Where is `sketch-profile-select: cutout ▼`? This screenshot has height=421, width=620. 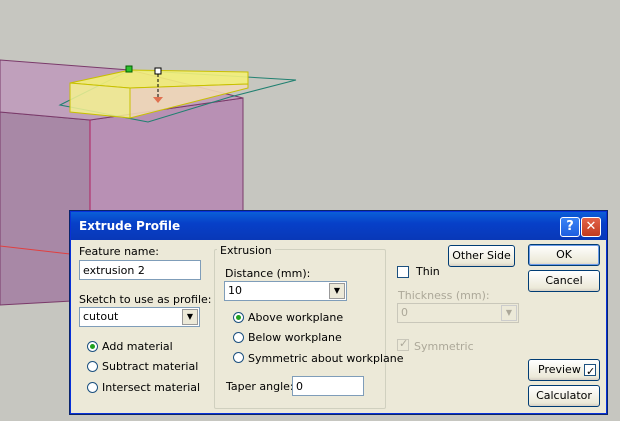
sketch-profile-select: cutout ▼ is located at coordinates (139, 317).